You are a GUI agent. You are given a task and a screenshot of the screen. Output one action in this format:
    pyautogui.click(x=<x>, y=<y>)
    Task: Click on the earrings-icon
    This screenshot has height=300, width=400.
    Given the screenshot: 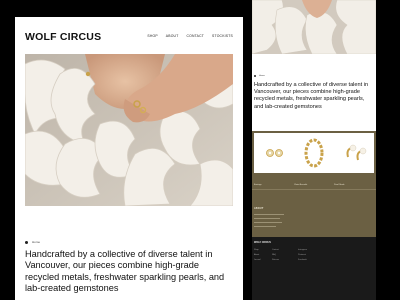 What is the action you would take?
    pyautogui.click(x=274, y=153)
    